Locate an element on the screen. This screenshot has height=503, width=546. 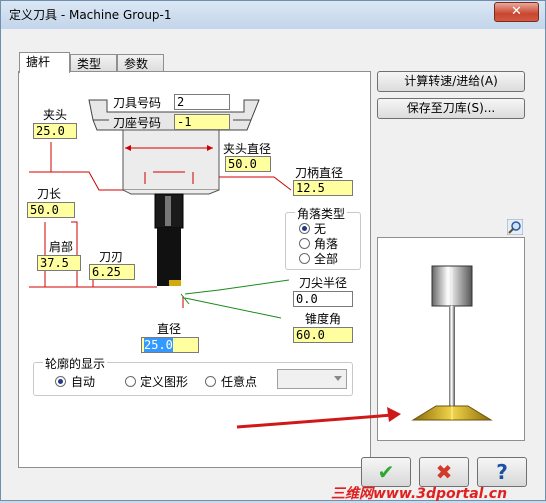
corner-full-label: 全部 is located at coordinates (326, 259).